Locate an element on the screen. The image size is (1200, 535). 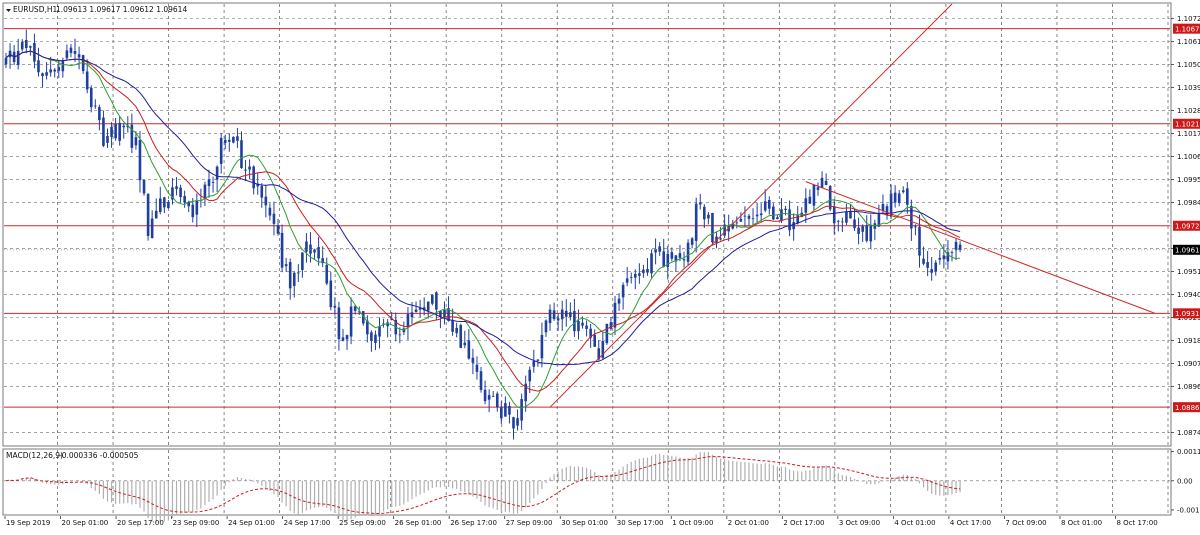
time-axis-label: 25 Sep 09:00 is located at coordinates (362, 523).